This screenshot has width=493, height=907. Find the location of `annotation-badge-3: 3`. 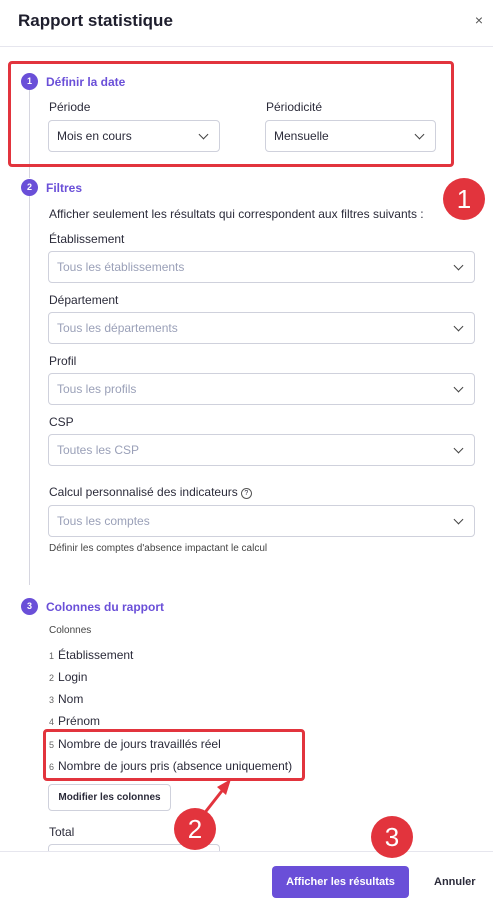

annotation-badge-3: 3 is located at coordinates (392, 837).